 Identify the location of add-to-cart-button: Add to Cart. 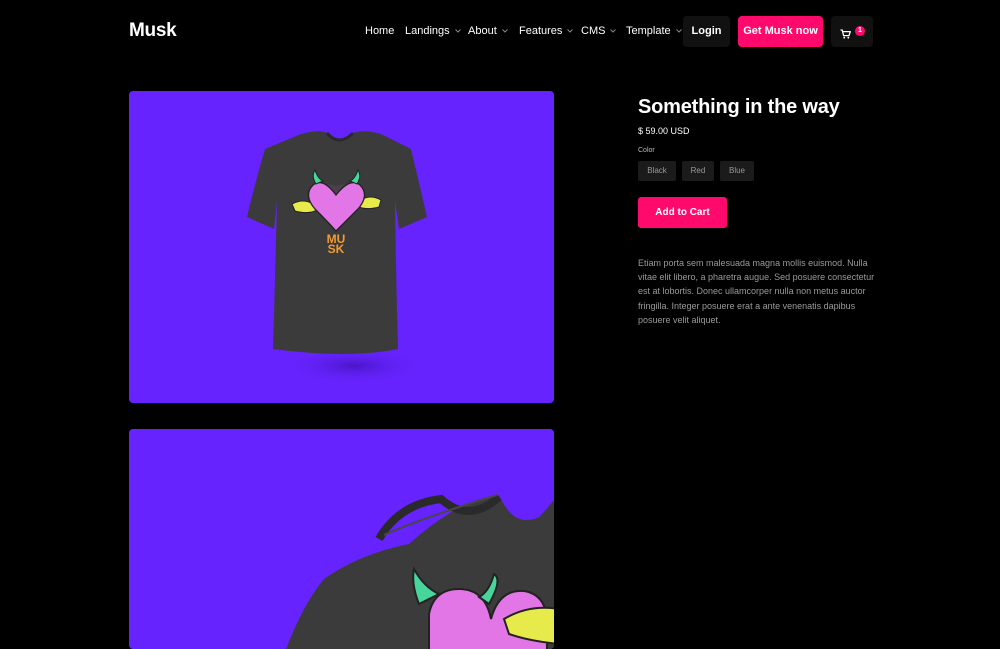
(682, 212).